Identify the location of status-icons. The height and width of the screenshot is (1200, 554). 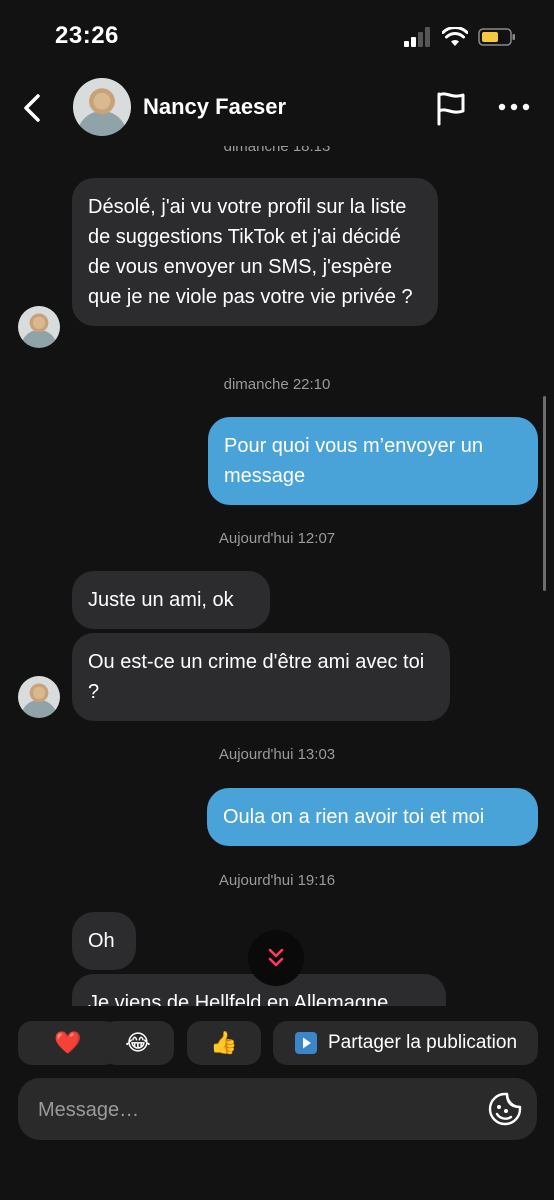
(460, 37).